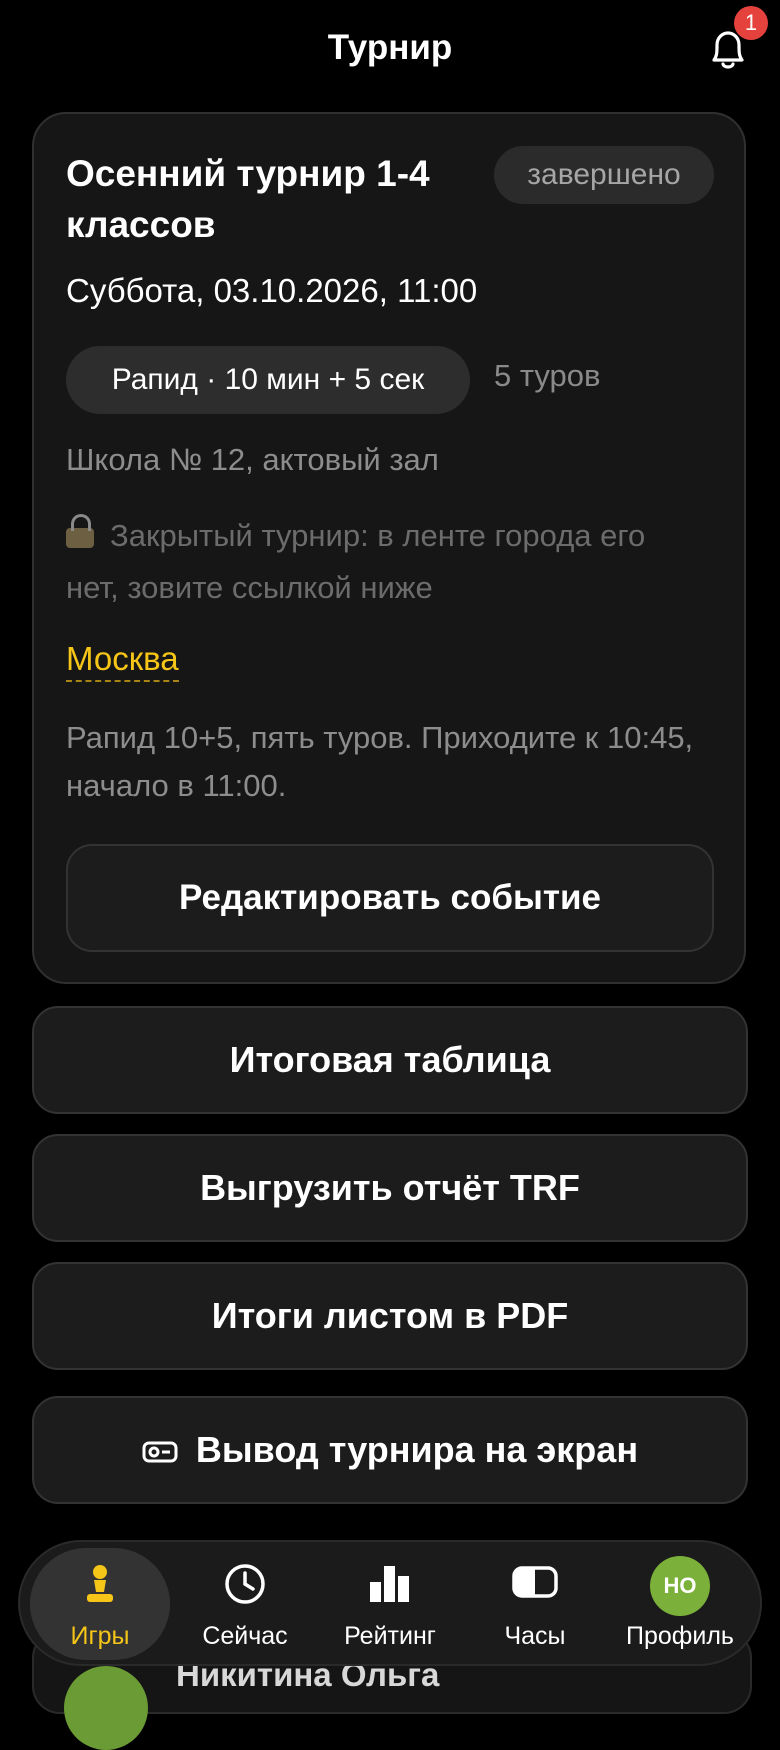 This screenshot has height=1750, width=780. What do you see at coordinates (390, 898) in the screenshot?
I see `edit-event-button: Редактировать событие` at bounding box center [390, 898].